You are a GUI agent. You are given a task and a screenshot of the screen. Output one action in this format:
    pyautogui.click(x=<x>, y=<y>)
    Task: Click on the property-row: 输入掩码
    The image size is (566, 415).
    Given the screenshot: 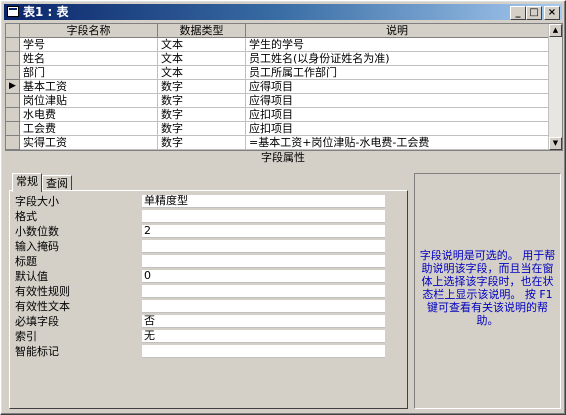 What is the action you would take?
    pyautogui.click(x=205, y=247)
    